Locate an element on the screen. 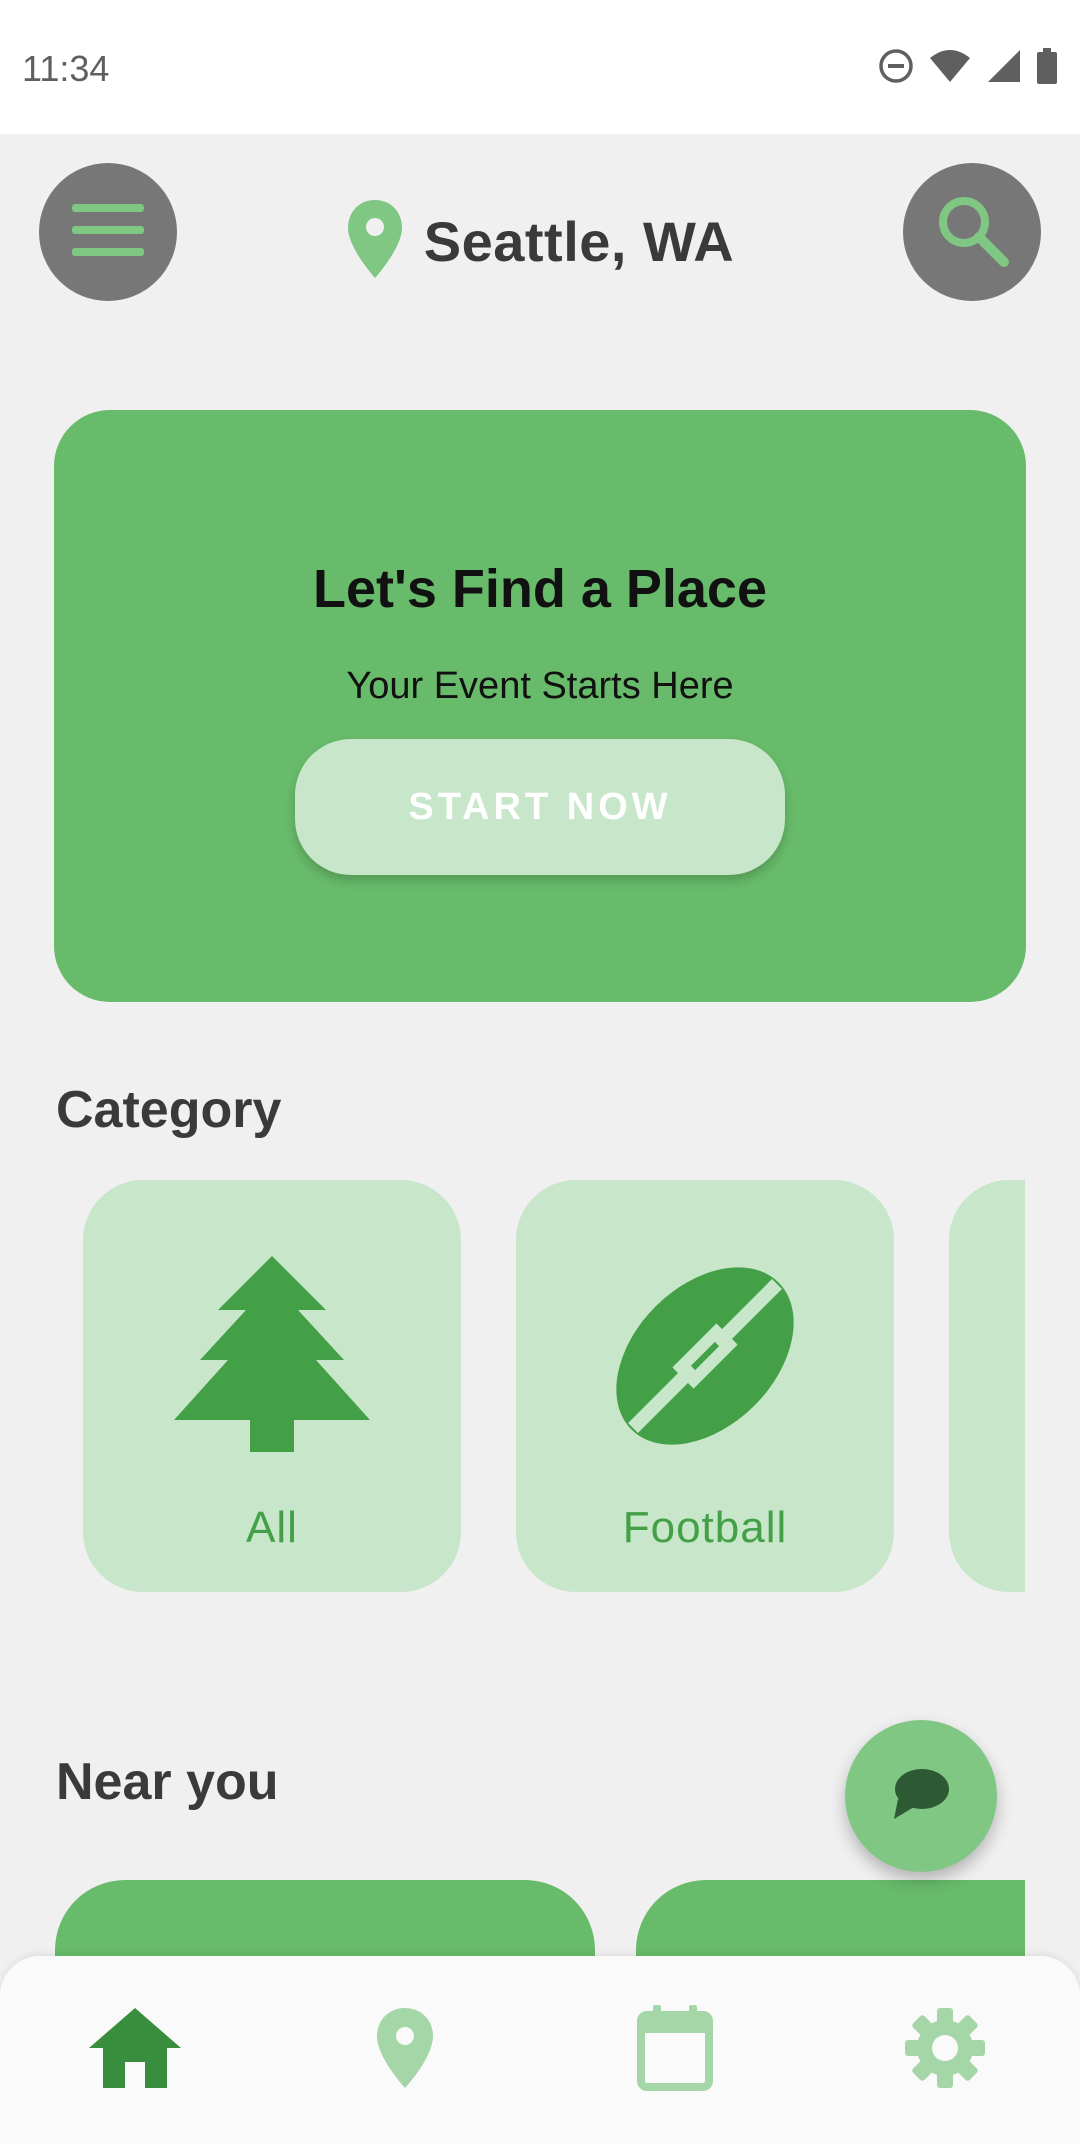 The width and height of the screenshot is (1080, 2144). hero-subtitle: Your Event Starts Here is located at coordinates (540, 686).